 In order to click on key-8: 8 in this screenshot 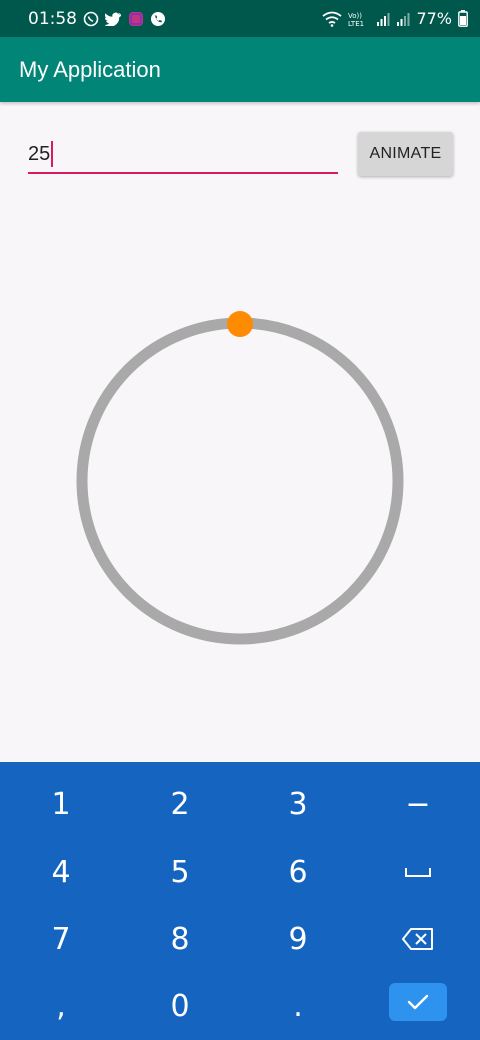, I will do `click(180, 939)`.